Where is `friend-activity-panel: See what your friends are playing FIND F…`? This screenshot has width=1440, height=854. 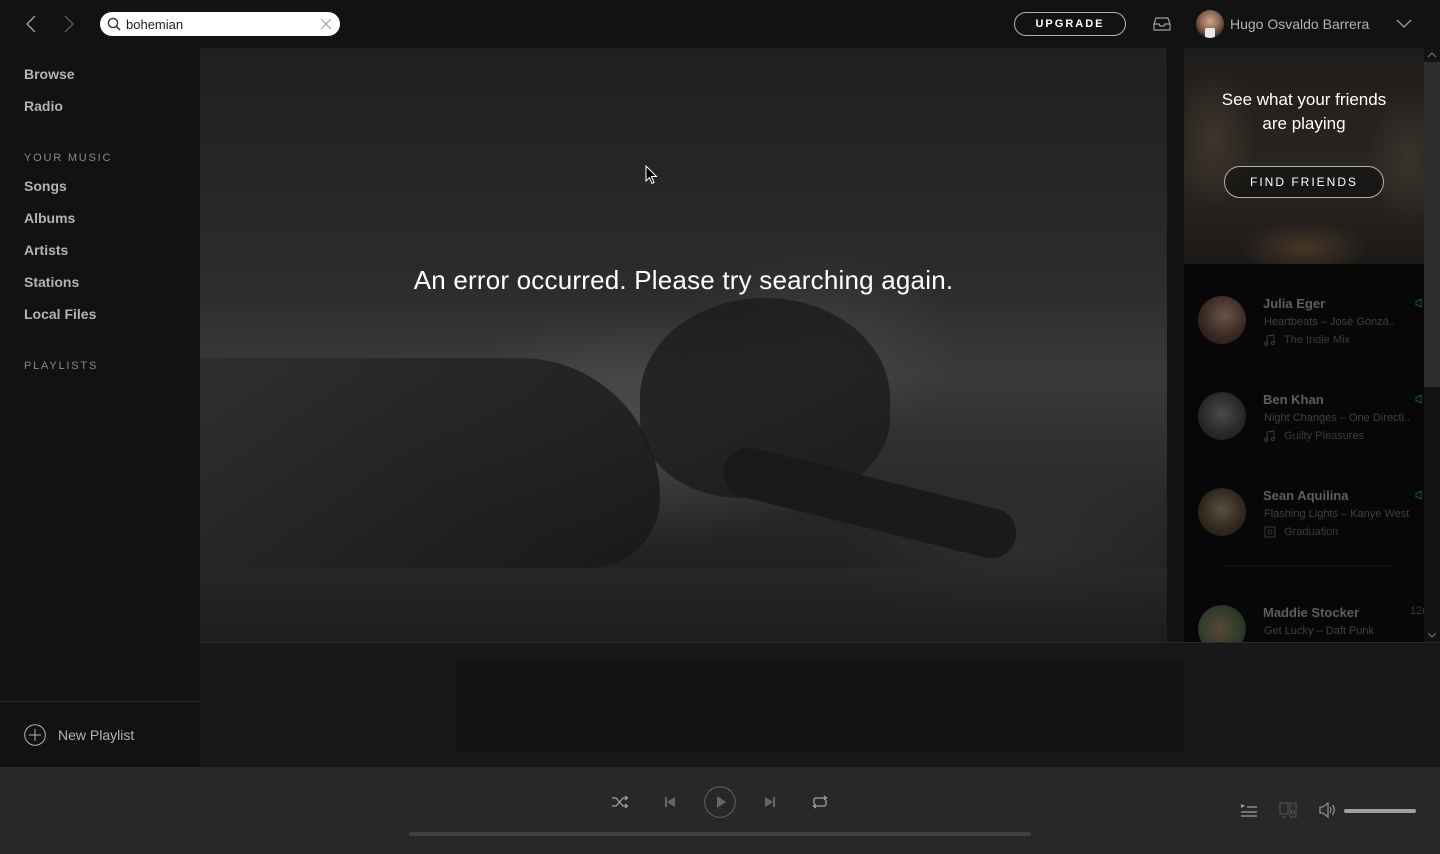
friend-activity-panel: See what your friends are playing FIND F… is located at coordinates (1312, 345).